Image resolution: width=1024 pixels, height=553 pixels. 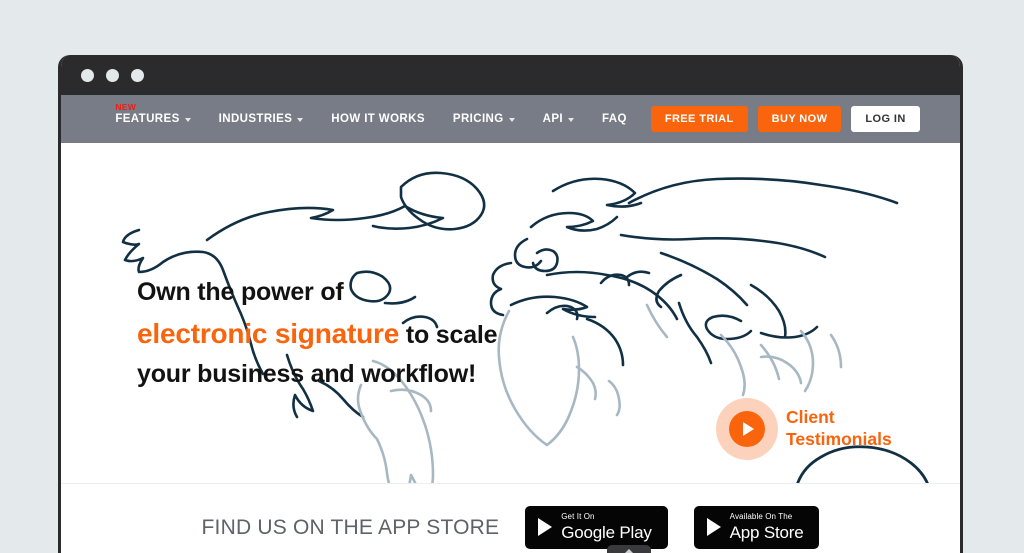 What do you see at coordinates (255, 119) in the screenshot?
I see `nav-label: INDUSTRIES` at bounding box center [255, 119].